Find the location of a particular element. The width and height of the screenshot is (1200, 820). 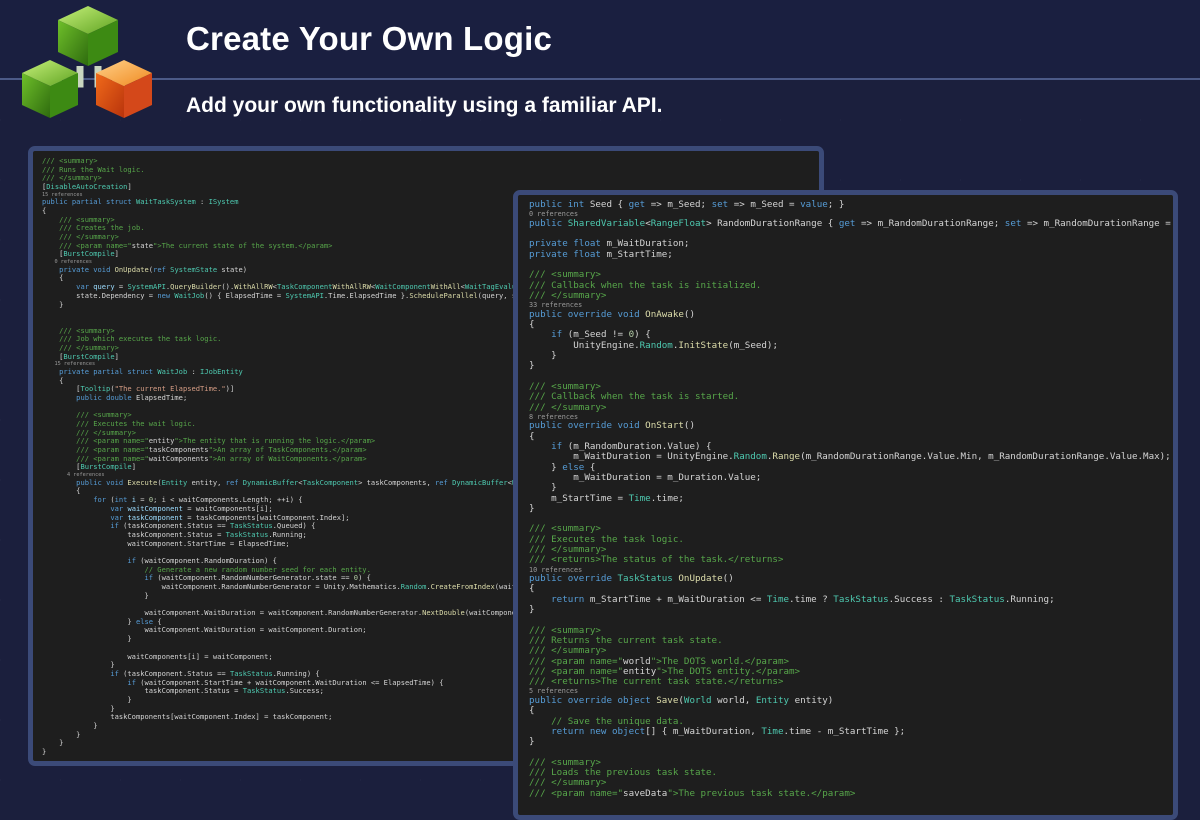

code-line: m_WaitDuration = m_Duration.Value; is located at coordinates (645, 477).